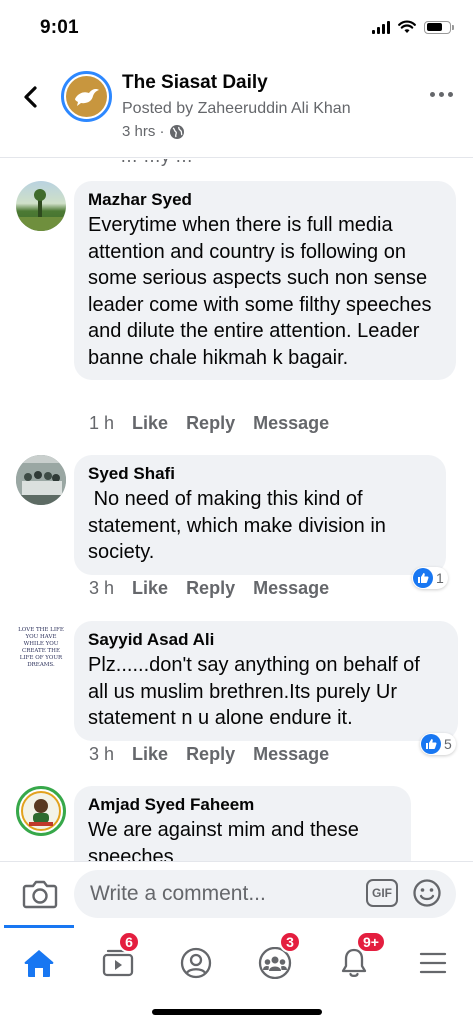 Image resolution: width=473 pixels, height=1024 pixels. What do you see at coordinates (382, 893) in the screenshot?
I see `gif-button: GIF` at bounding box center [382, 893].